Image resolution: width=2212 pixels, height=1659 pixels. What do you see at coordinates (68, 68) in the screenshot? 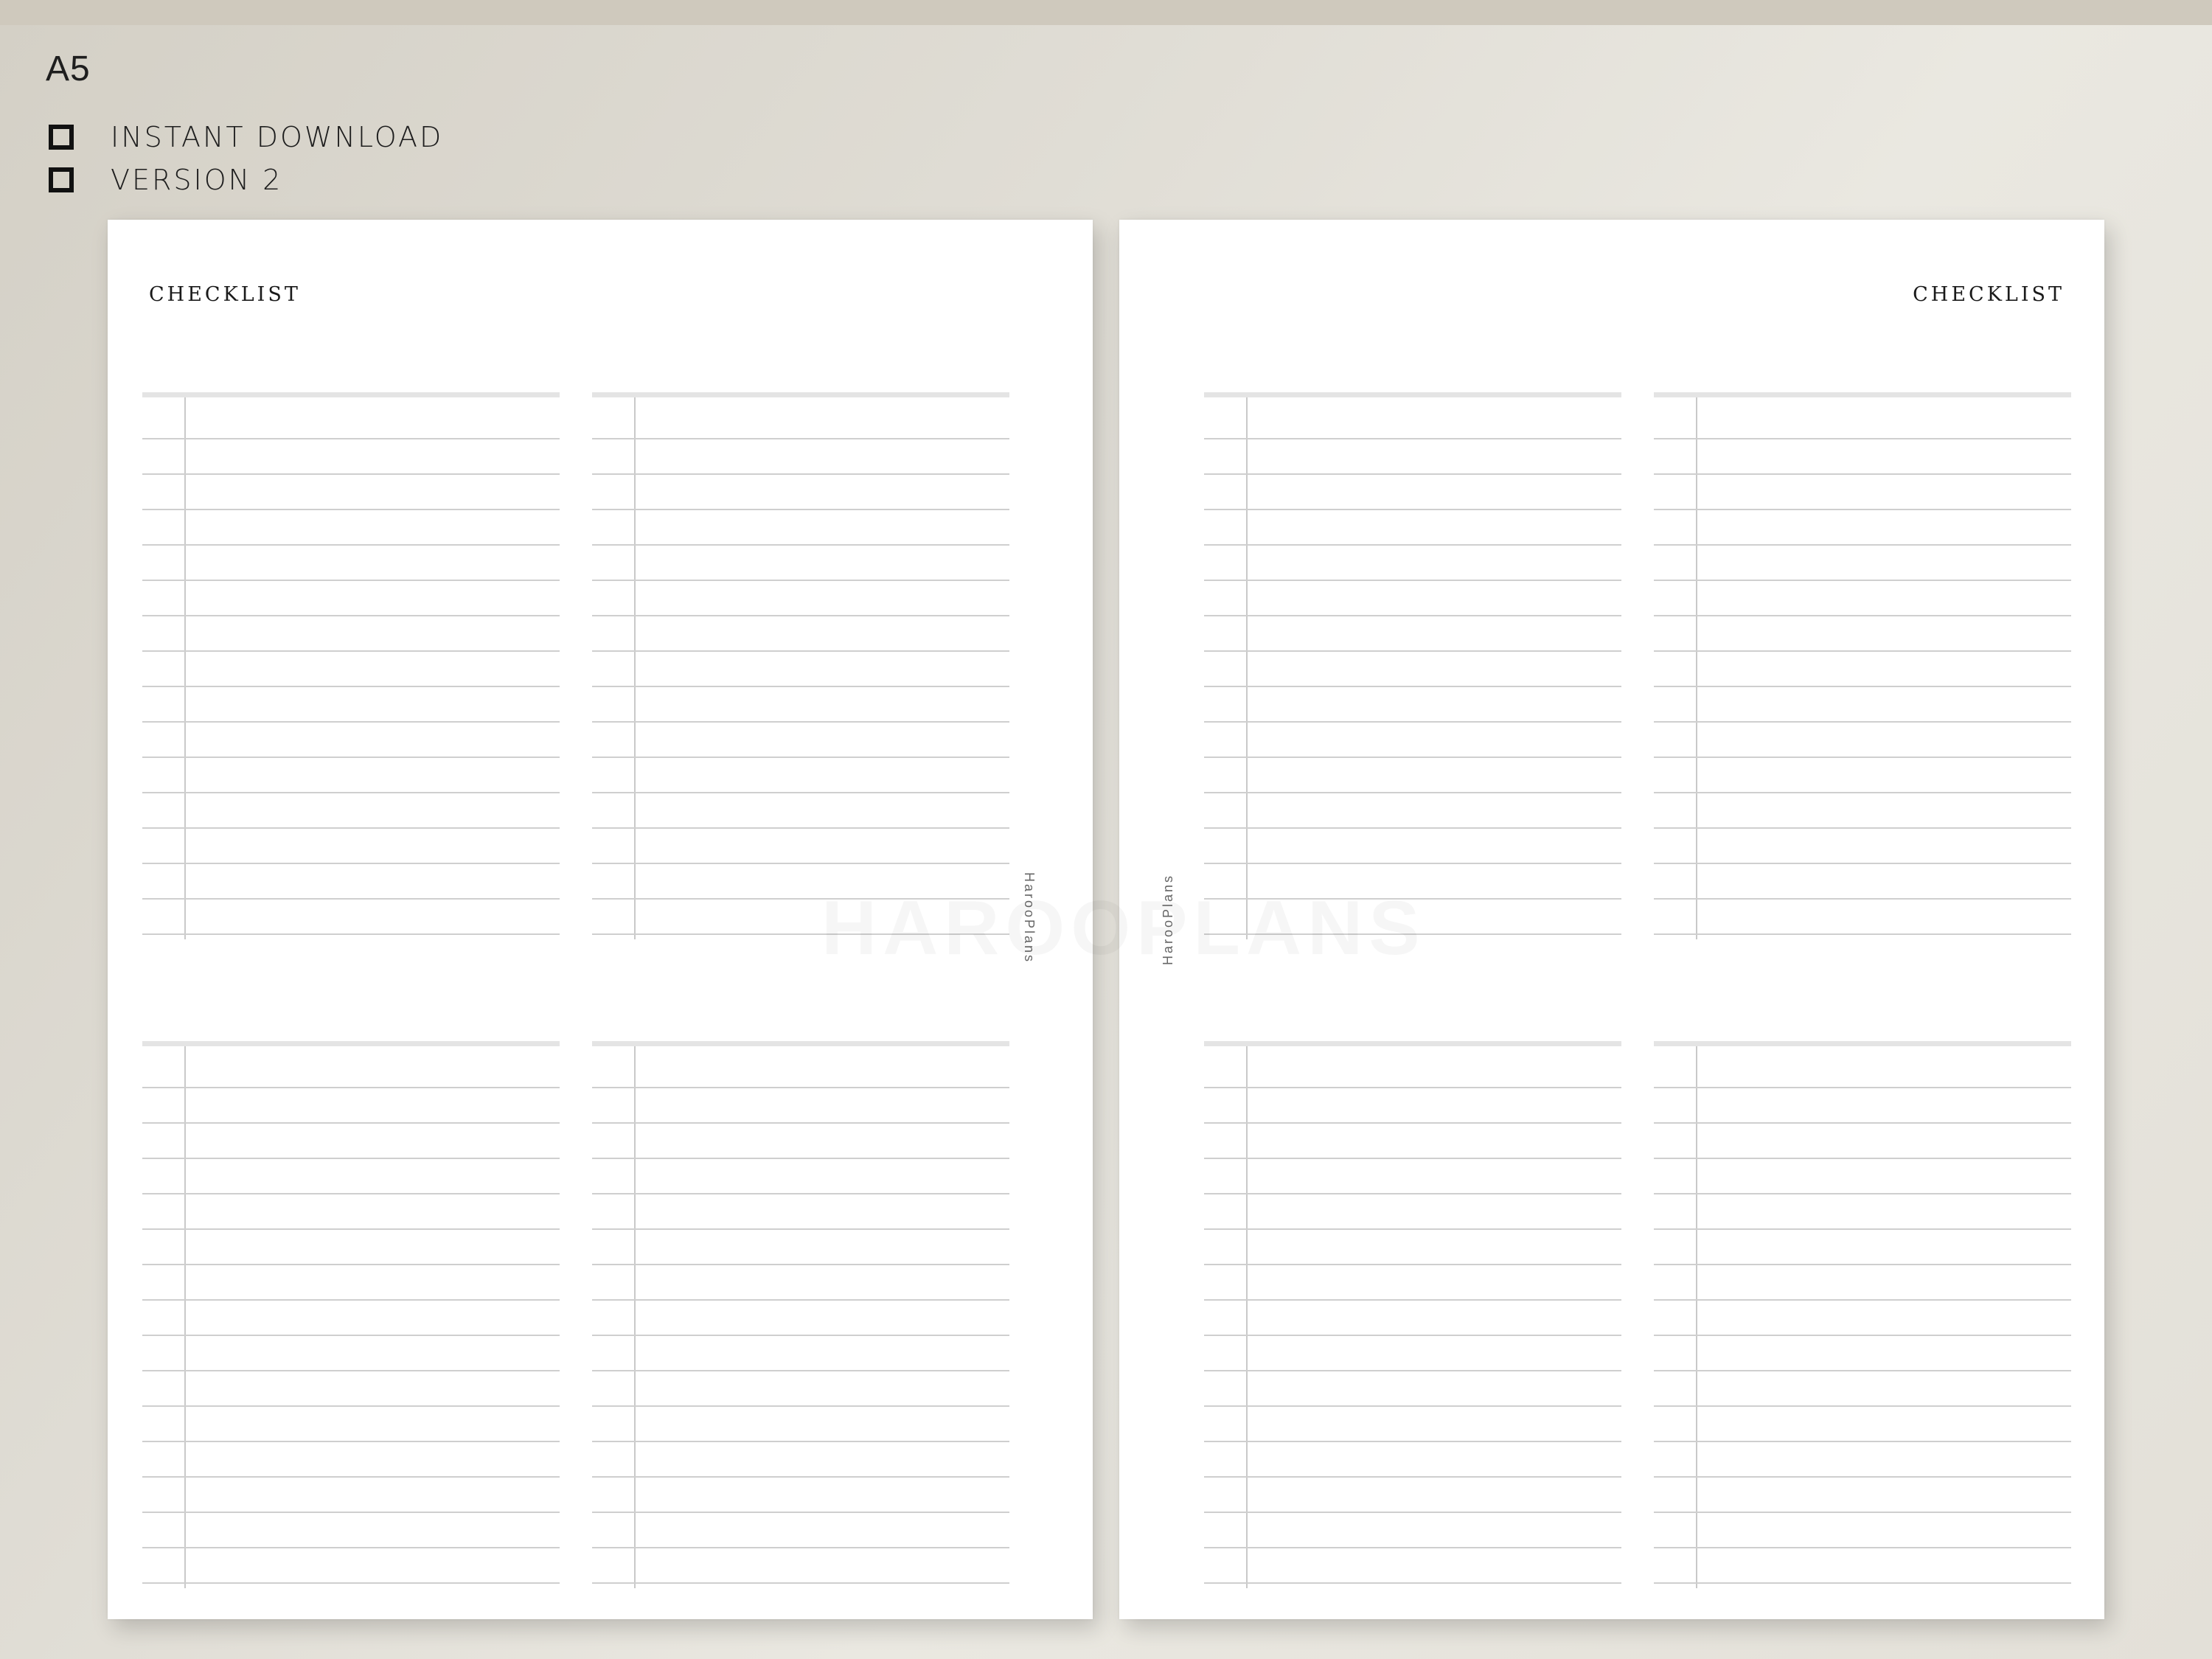
I see `paper-size-label: A5` at bounding box center [68, 68].